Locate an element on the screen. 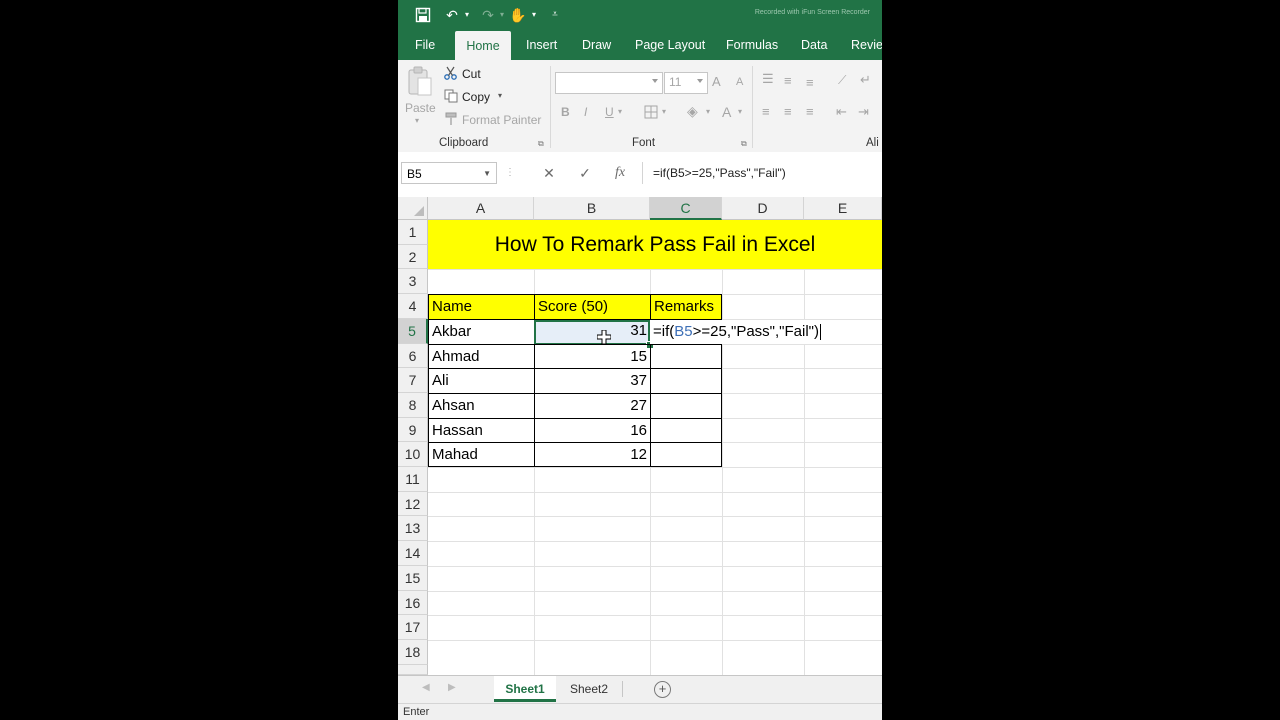  undo-dropdown-icon: ▾ is located at coordinates (467, 15).